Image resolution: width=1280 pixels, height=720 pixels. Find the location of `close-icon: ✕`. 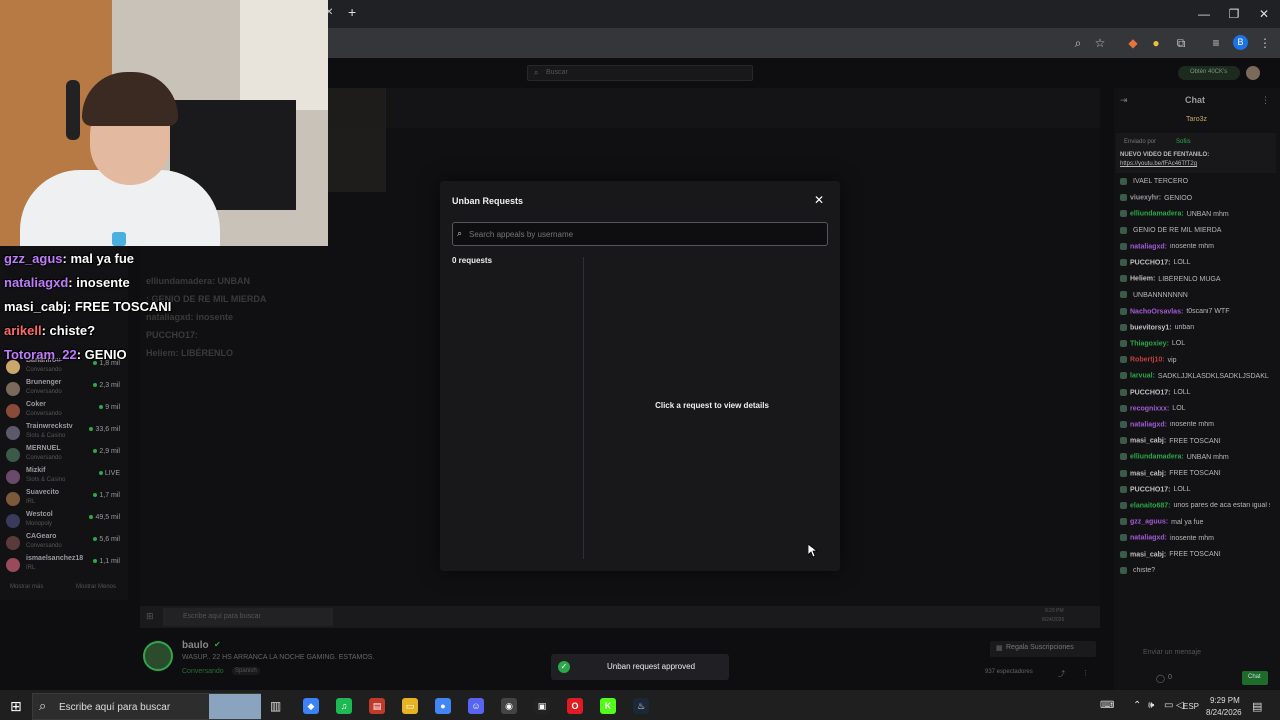

close-icon: ✕ is located at coordinates (819, 200).